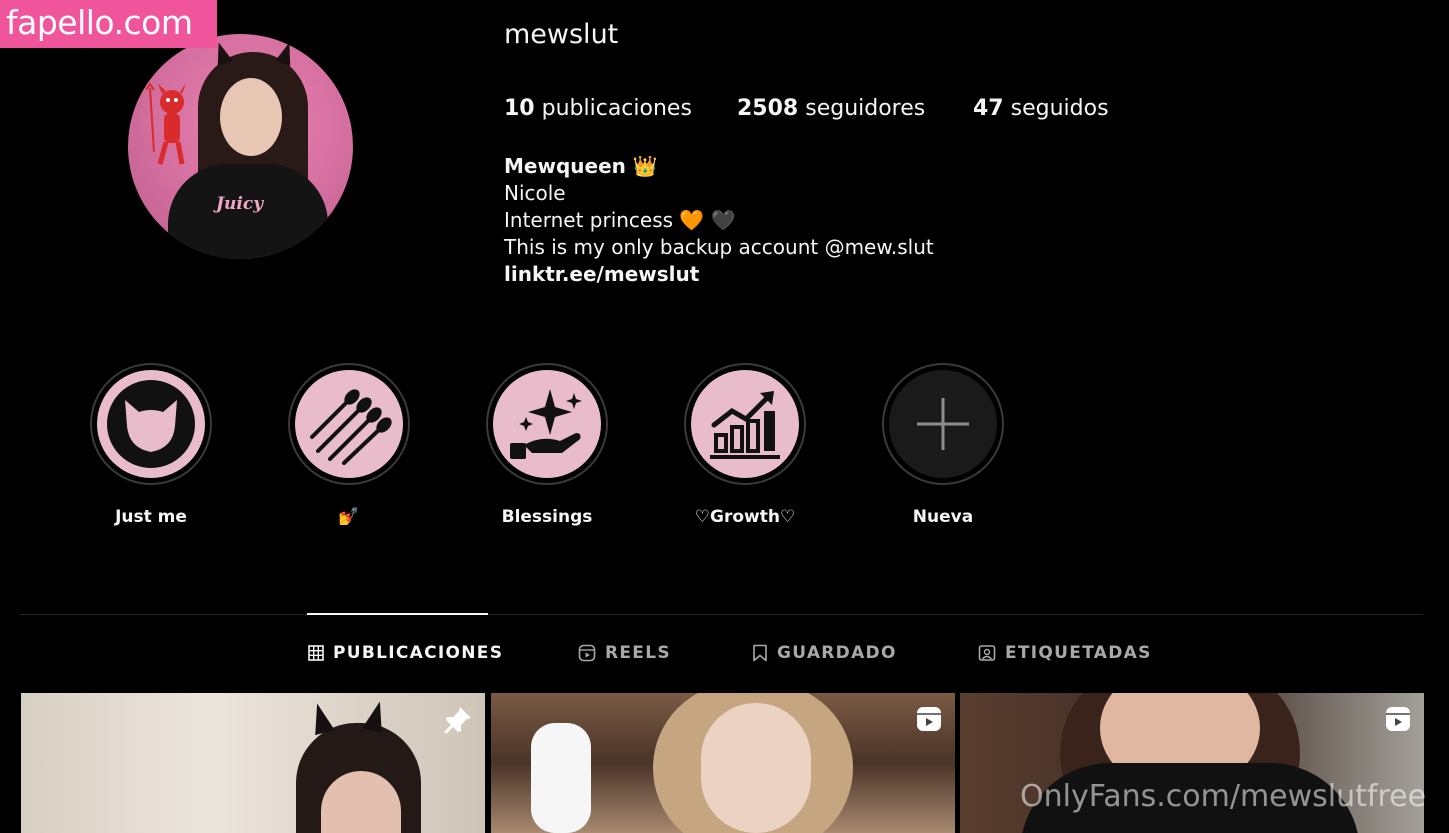 Image resolution: width=1449 pixels, height=833 pixels. What do you see at coordinates (719, 247) in the screenshot?
I see `bio-line-backup: This is my only backup account @mew.slut` at bounding box center [719, 247].